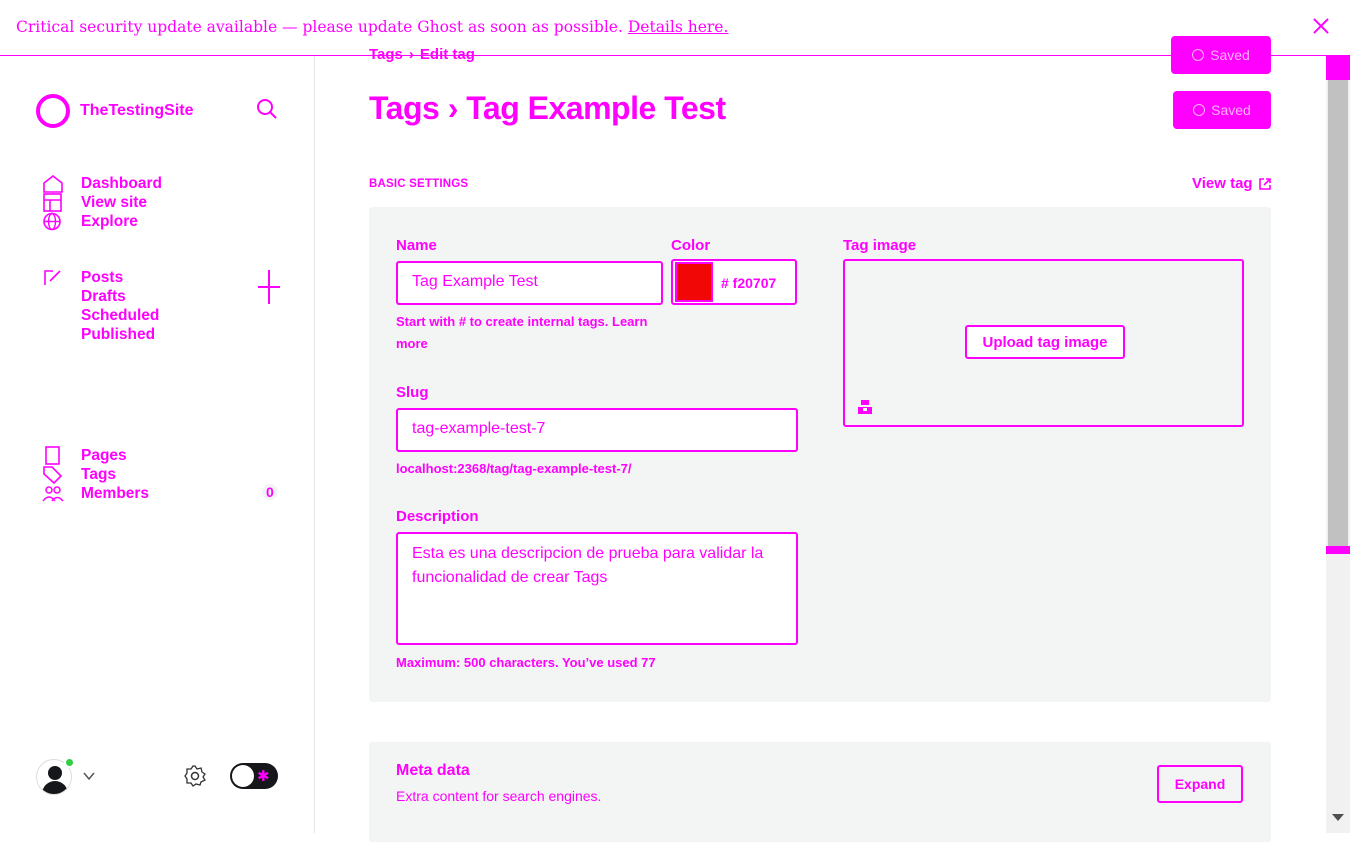 The image size is (1350, 842). What do you see at coordinates (412, 343) in the screenshot?
I see `learn-more-link: more` at bounding box center [412, 343].